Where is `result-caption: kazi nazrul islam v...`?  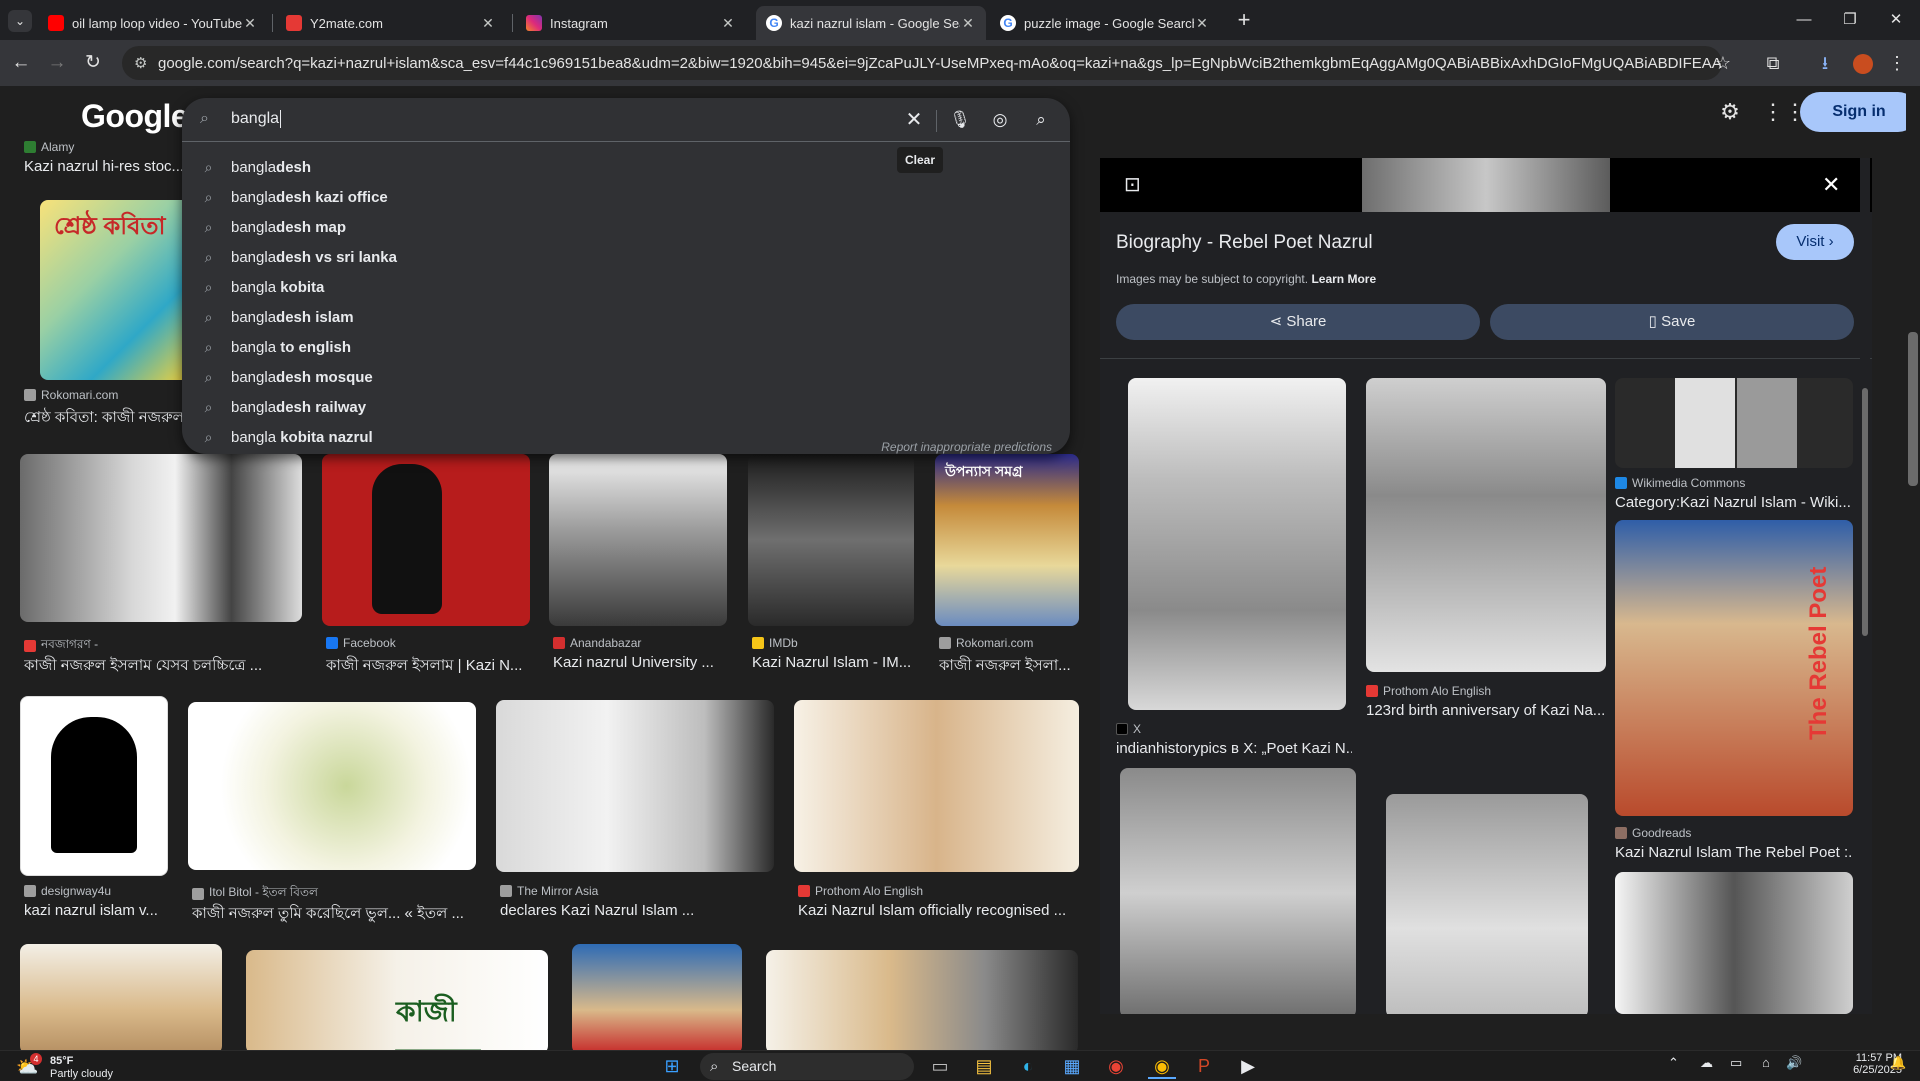 result-caption: kazi nazrul islam v... is located at coordinates (104, 910).